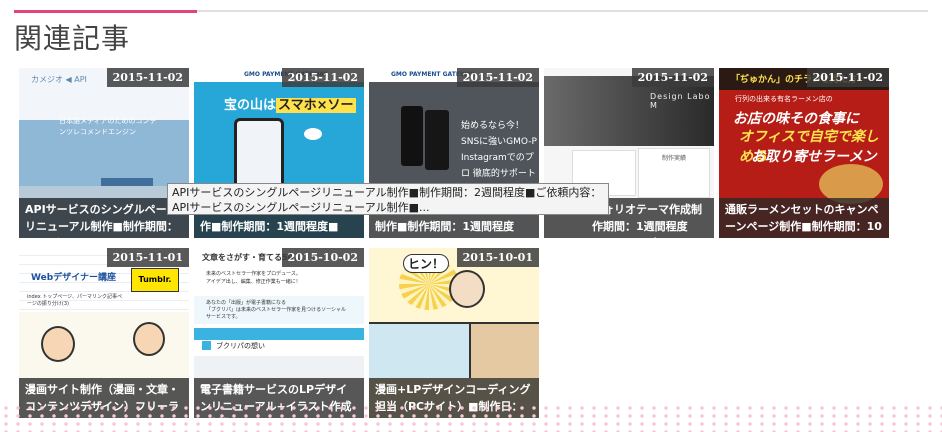  What do you see at coordinates (250, 105) in the screenshot?
I see `thumb-headline-text: 宝の山は` at bounding box center [250, 105].